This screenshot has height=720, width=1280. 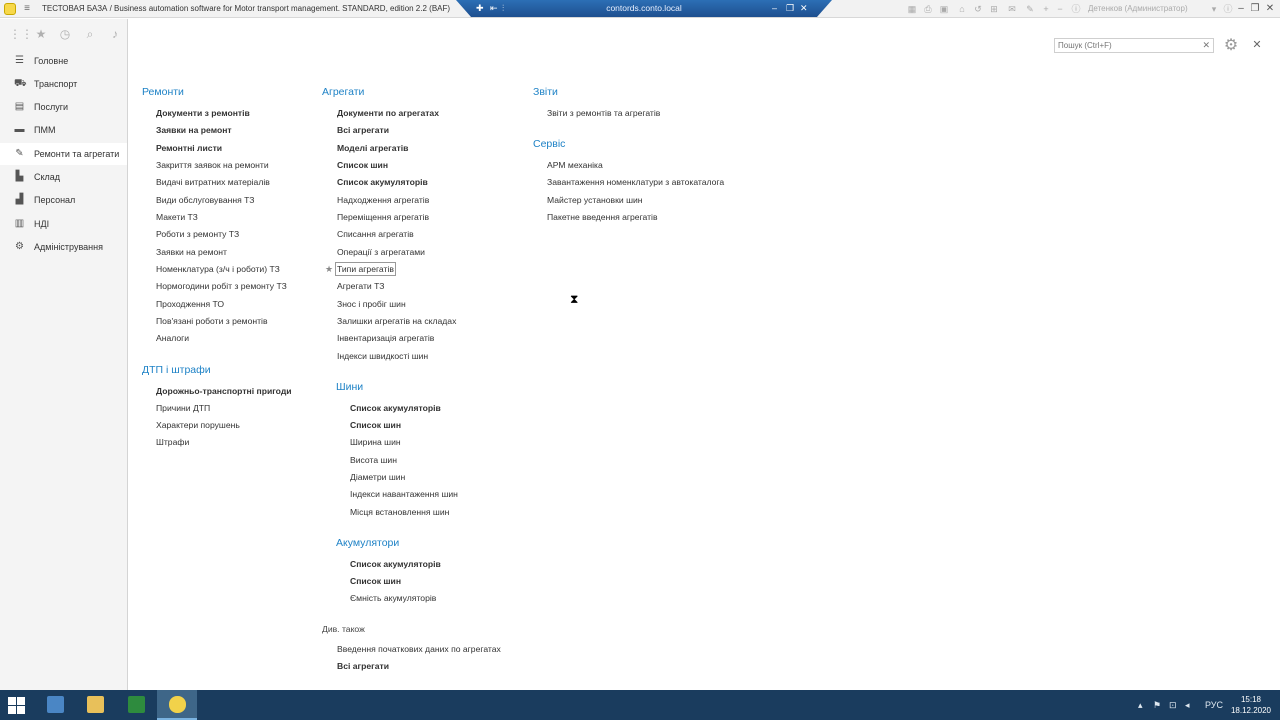 What do you see at coordinates (375, 442) in the screenshot?
I see `link-tire-width: Ширина шин` at bounding box center [375, 442].